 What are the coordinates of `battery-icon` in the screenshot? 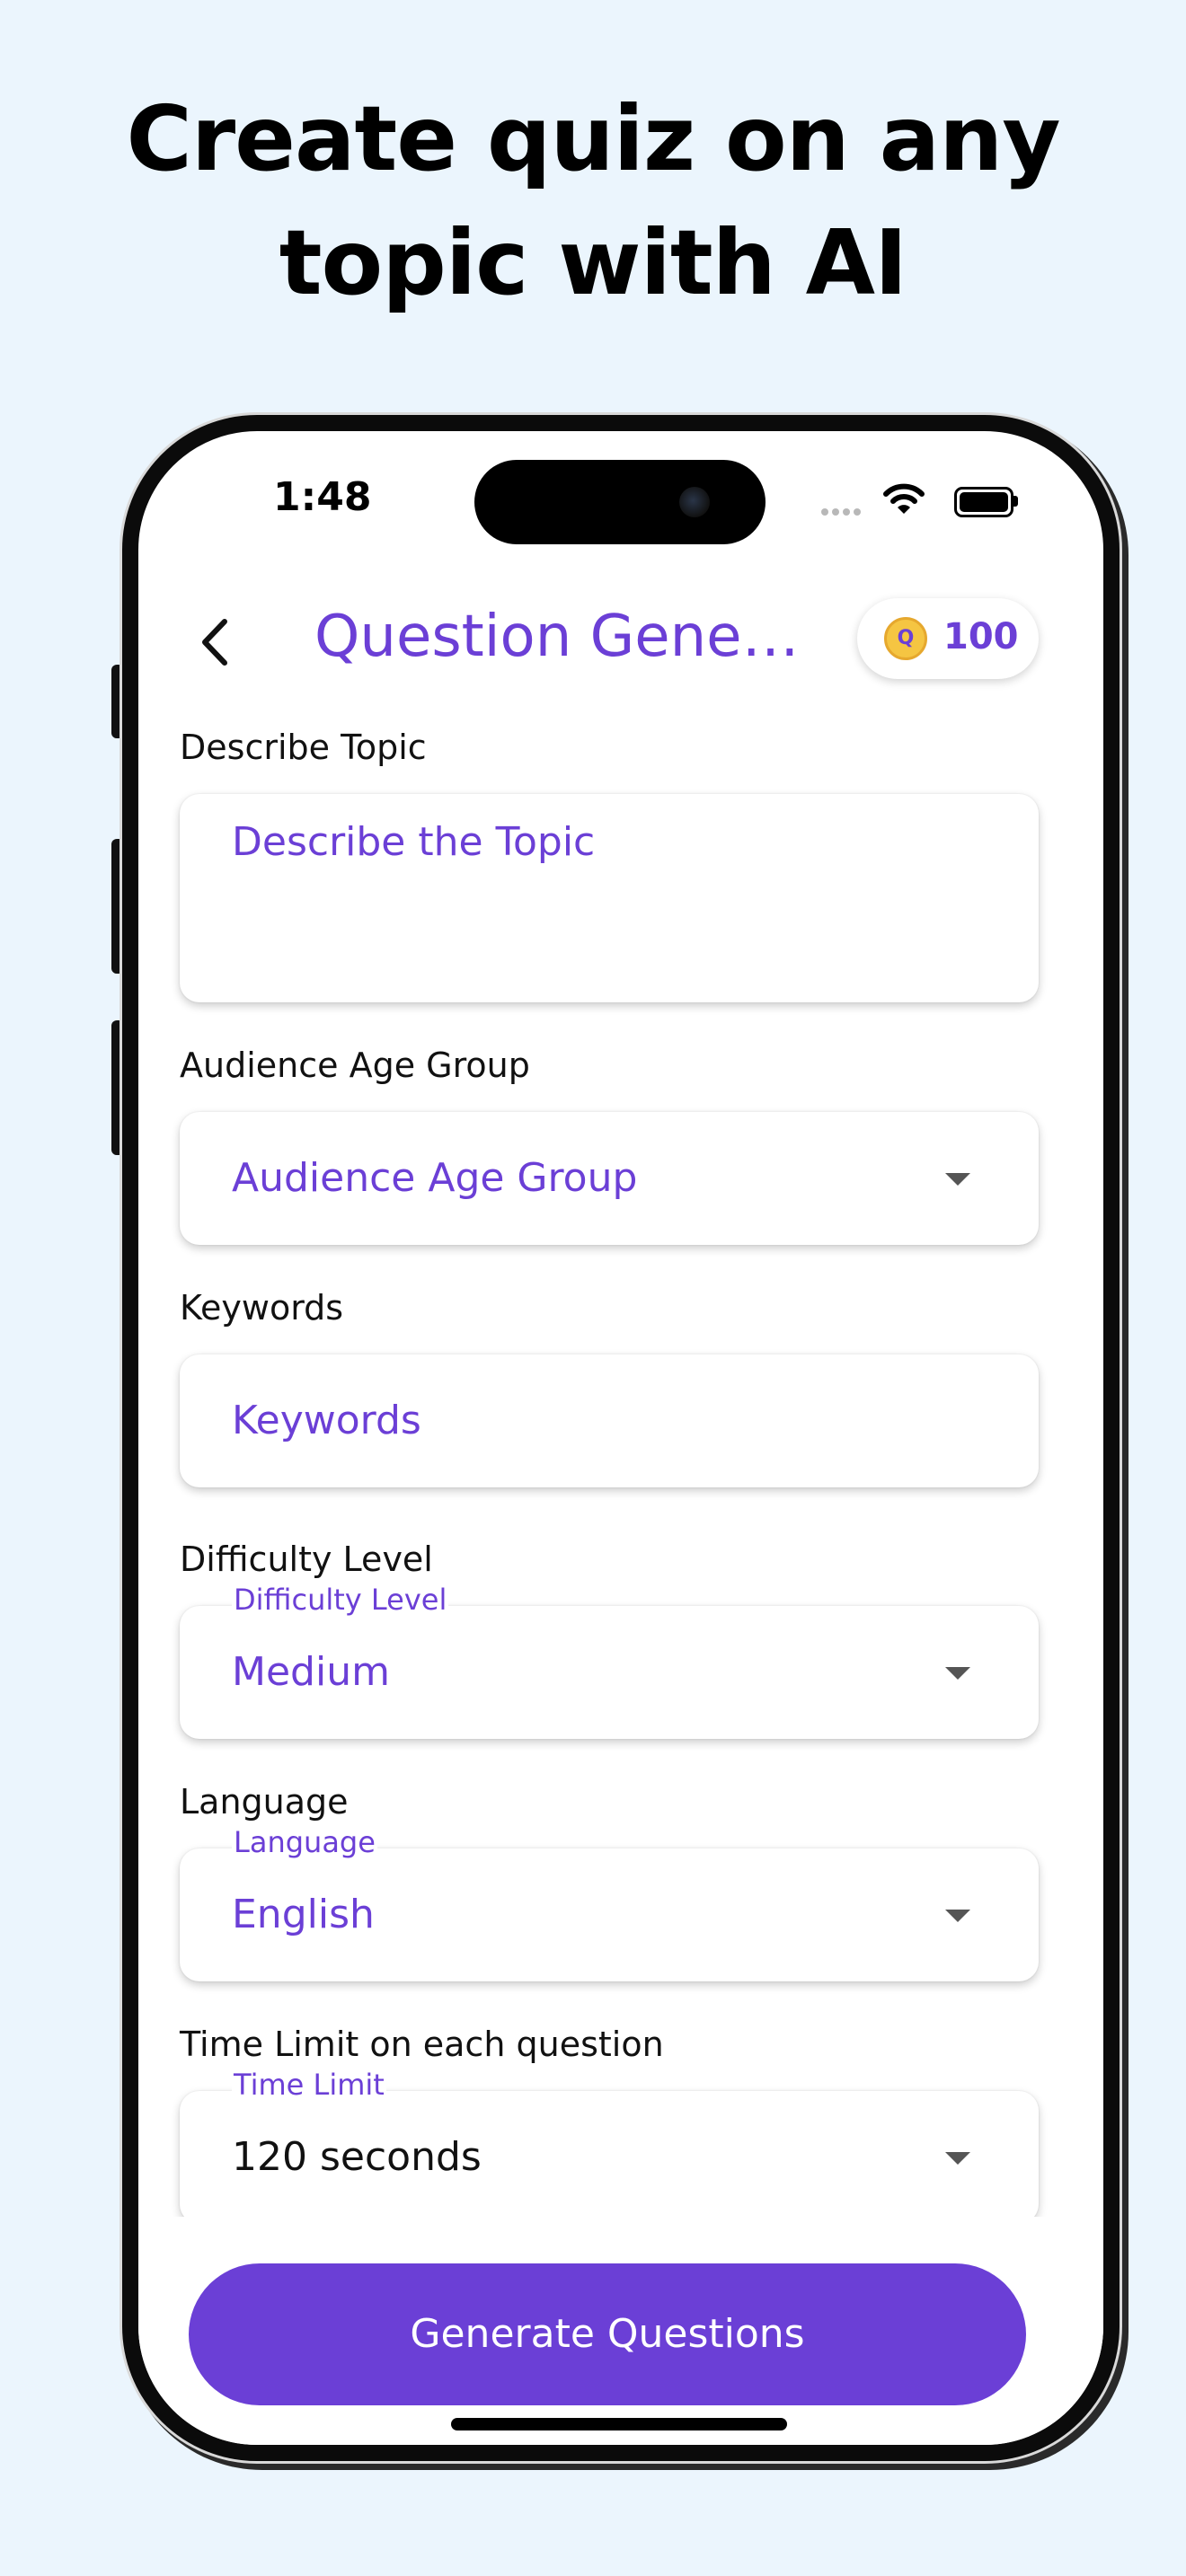 It's located at (983, 502).